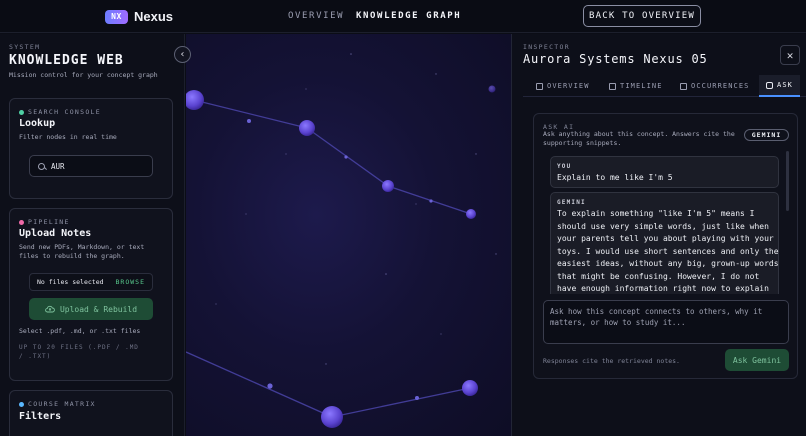 The width and height of the screenshot is (806, 436). What do you see at coordinates (571, 202) in the screenshot?
I see `message-author: GEMINI` at bounding box center [571, 202].